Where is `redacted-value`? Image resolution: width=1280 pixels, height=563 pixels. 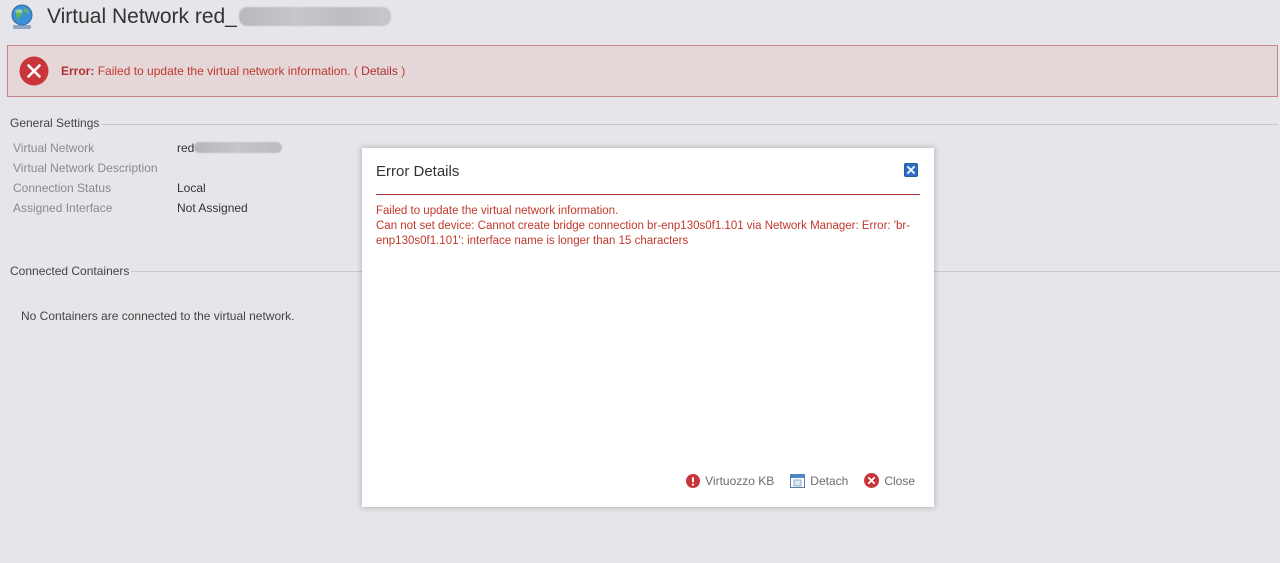
redacted-value is located at coordinates (238, 147).